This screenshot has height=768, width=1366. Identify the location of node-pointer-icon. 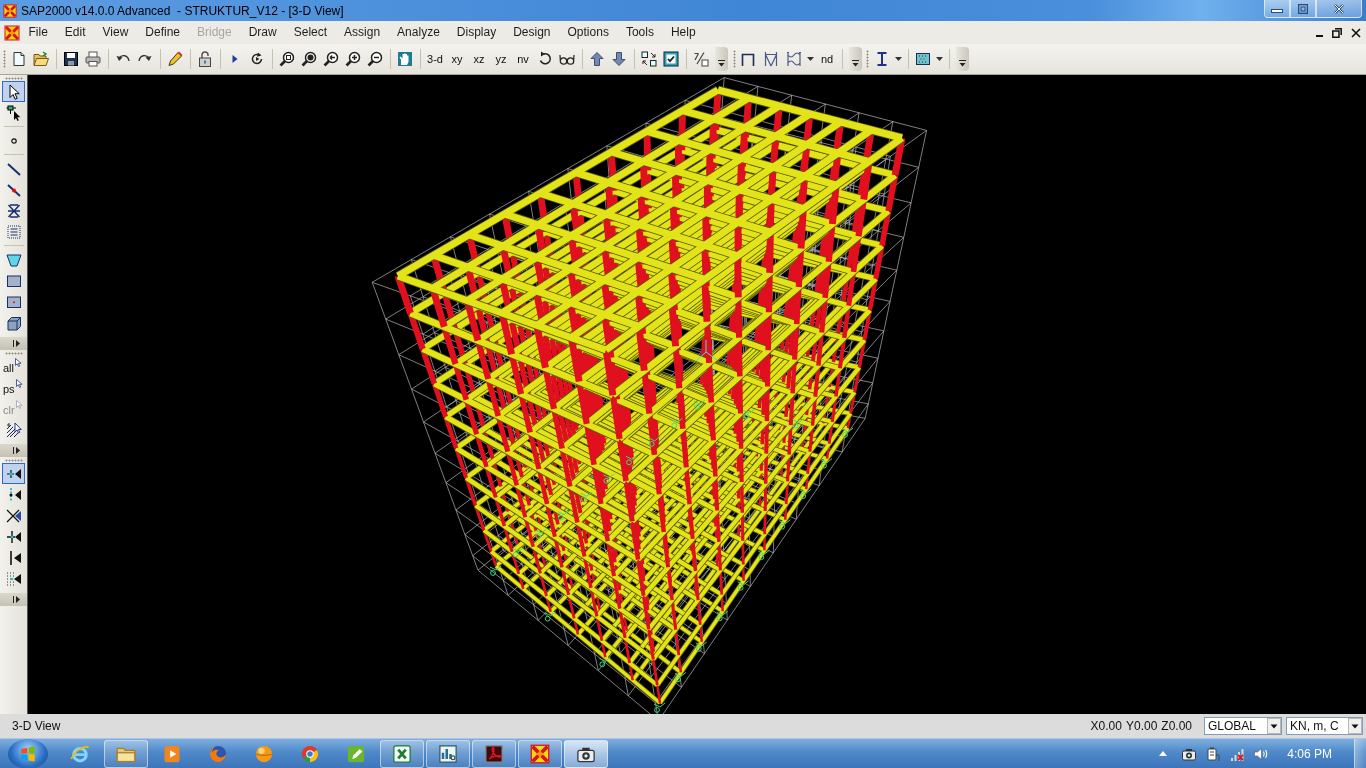
(13, 112).